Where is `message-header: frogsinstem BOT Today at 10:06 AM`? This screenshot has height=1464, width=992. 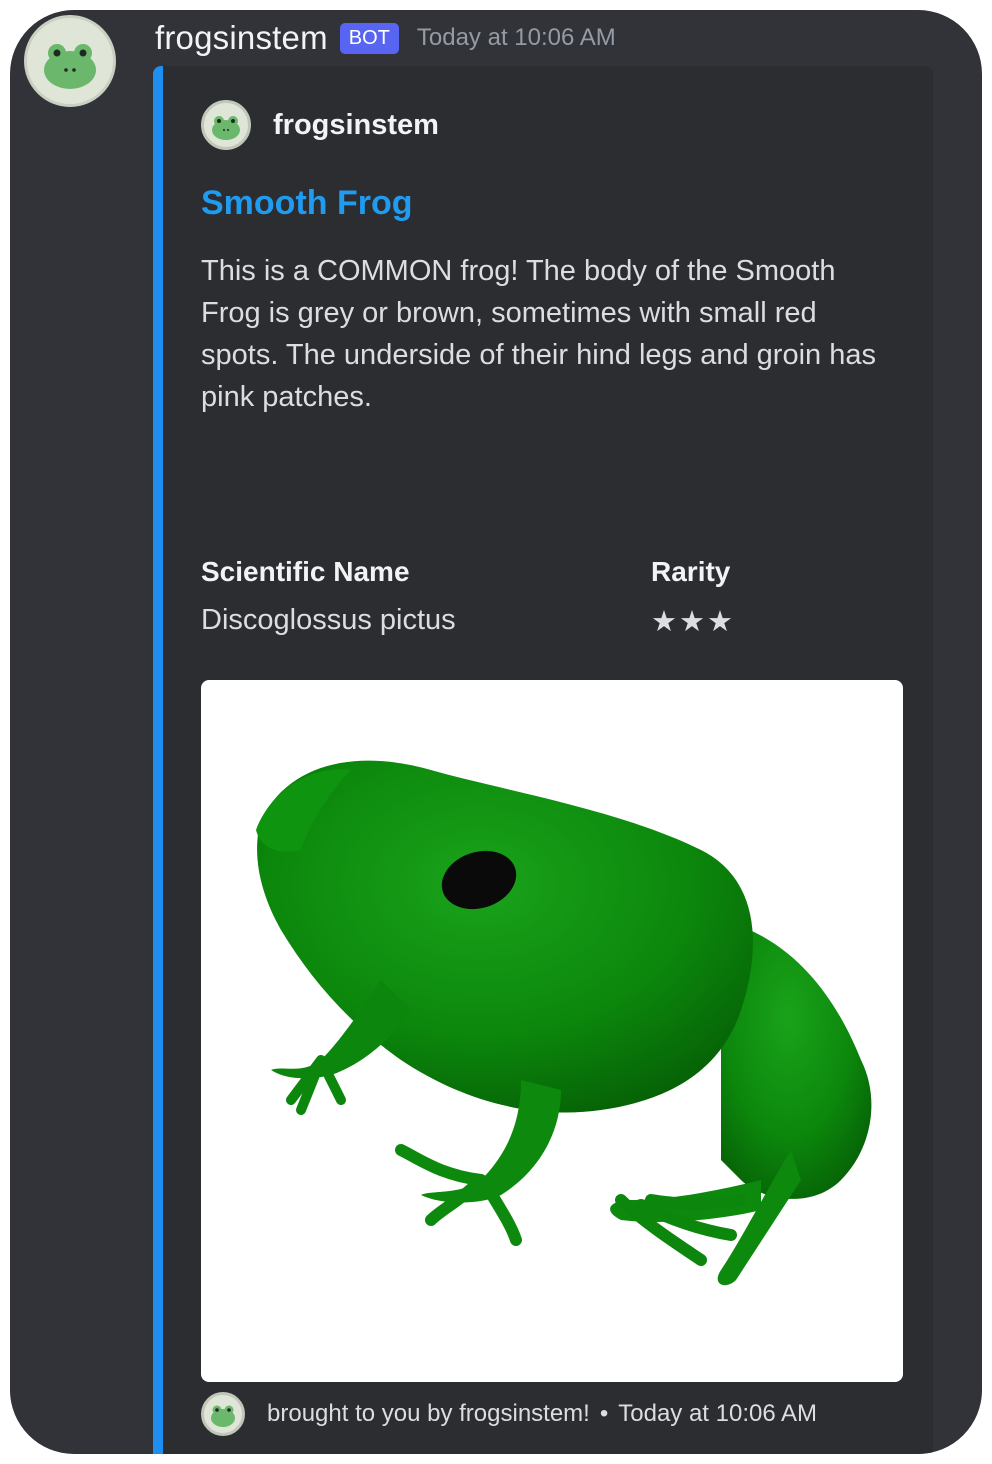
message-header: frogsinstem BOT Today at 10:06 AM is located at coordinates (385, 38).